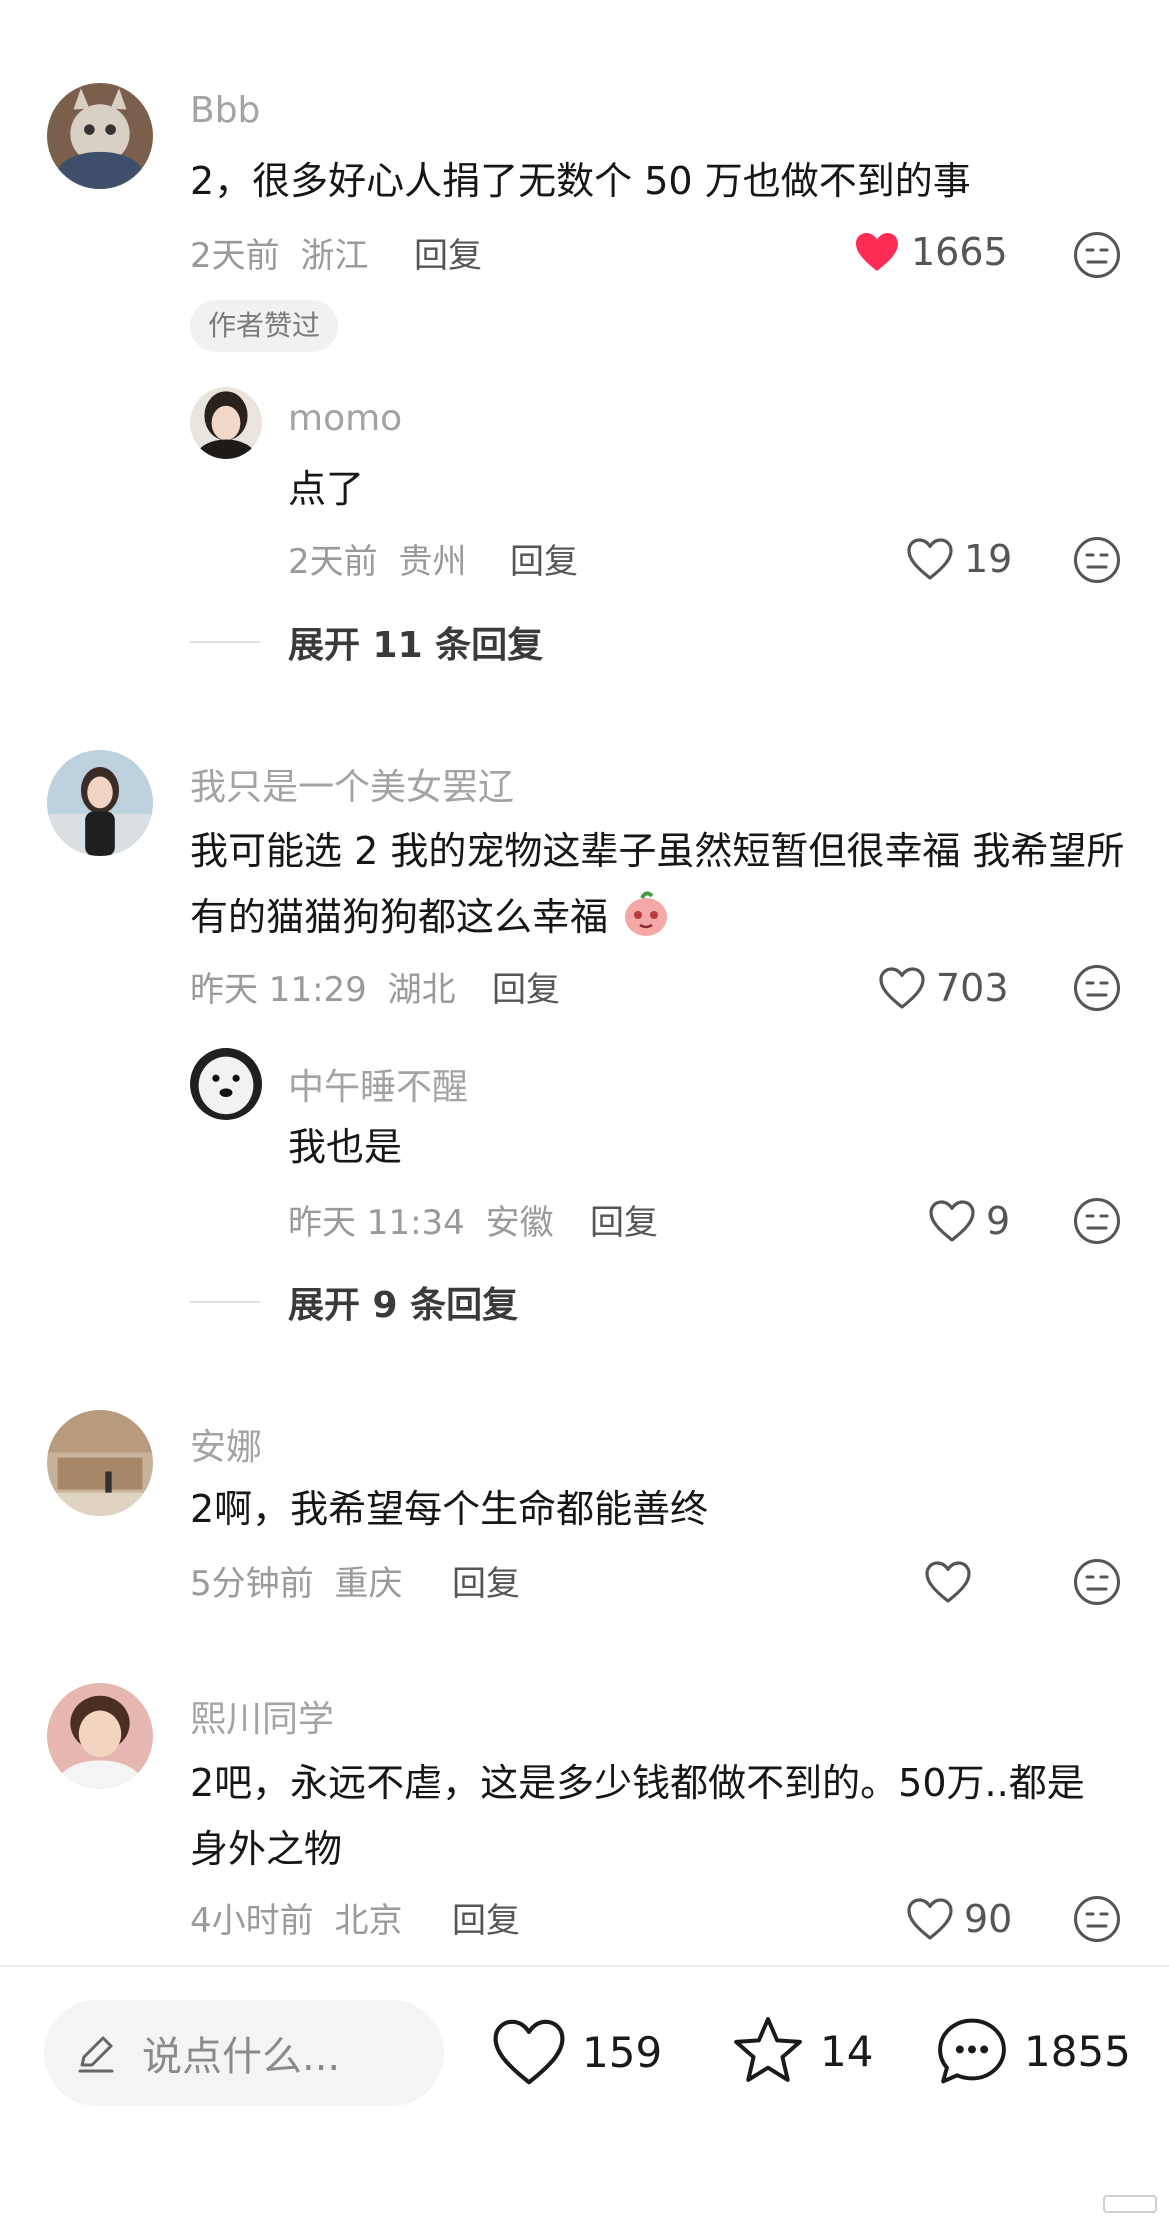  What do you see at coordinates (646, 913) in the screenshot?
I see `peach-sticker-icon` at bounding box center [646, 913].